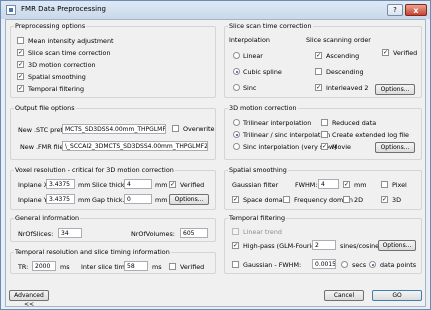  What do you see at coordinates (20, 76) in the screenshot?
I see `spatial-smoothing-checkbox: ✓` at bounding box center [20, 76].